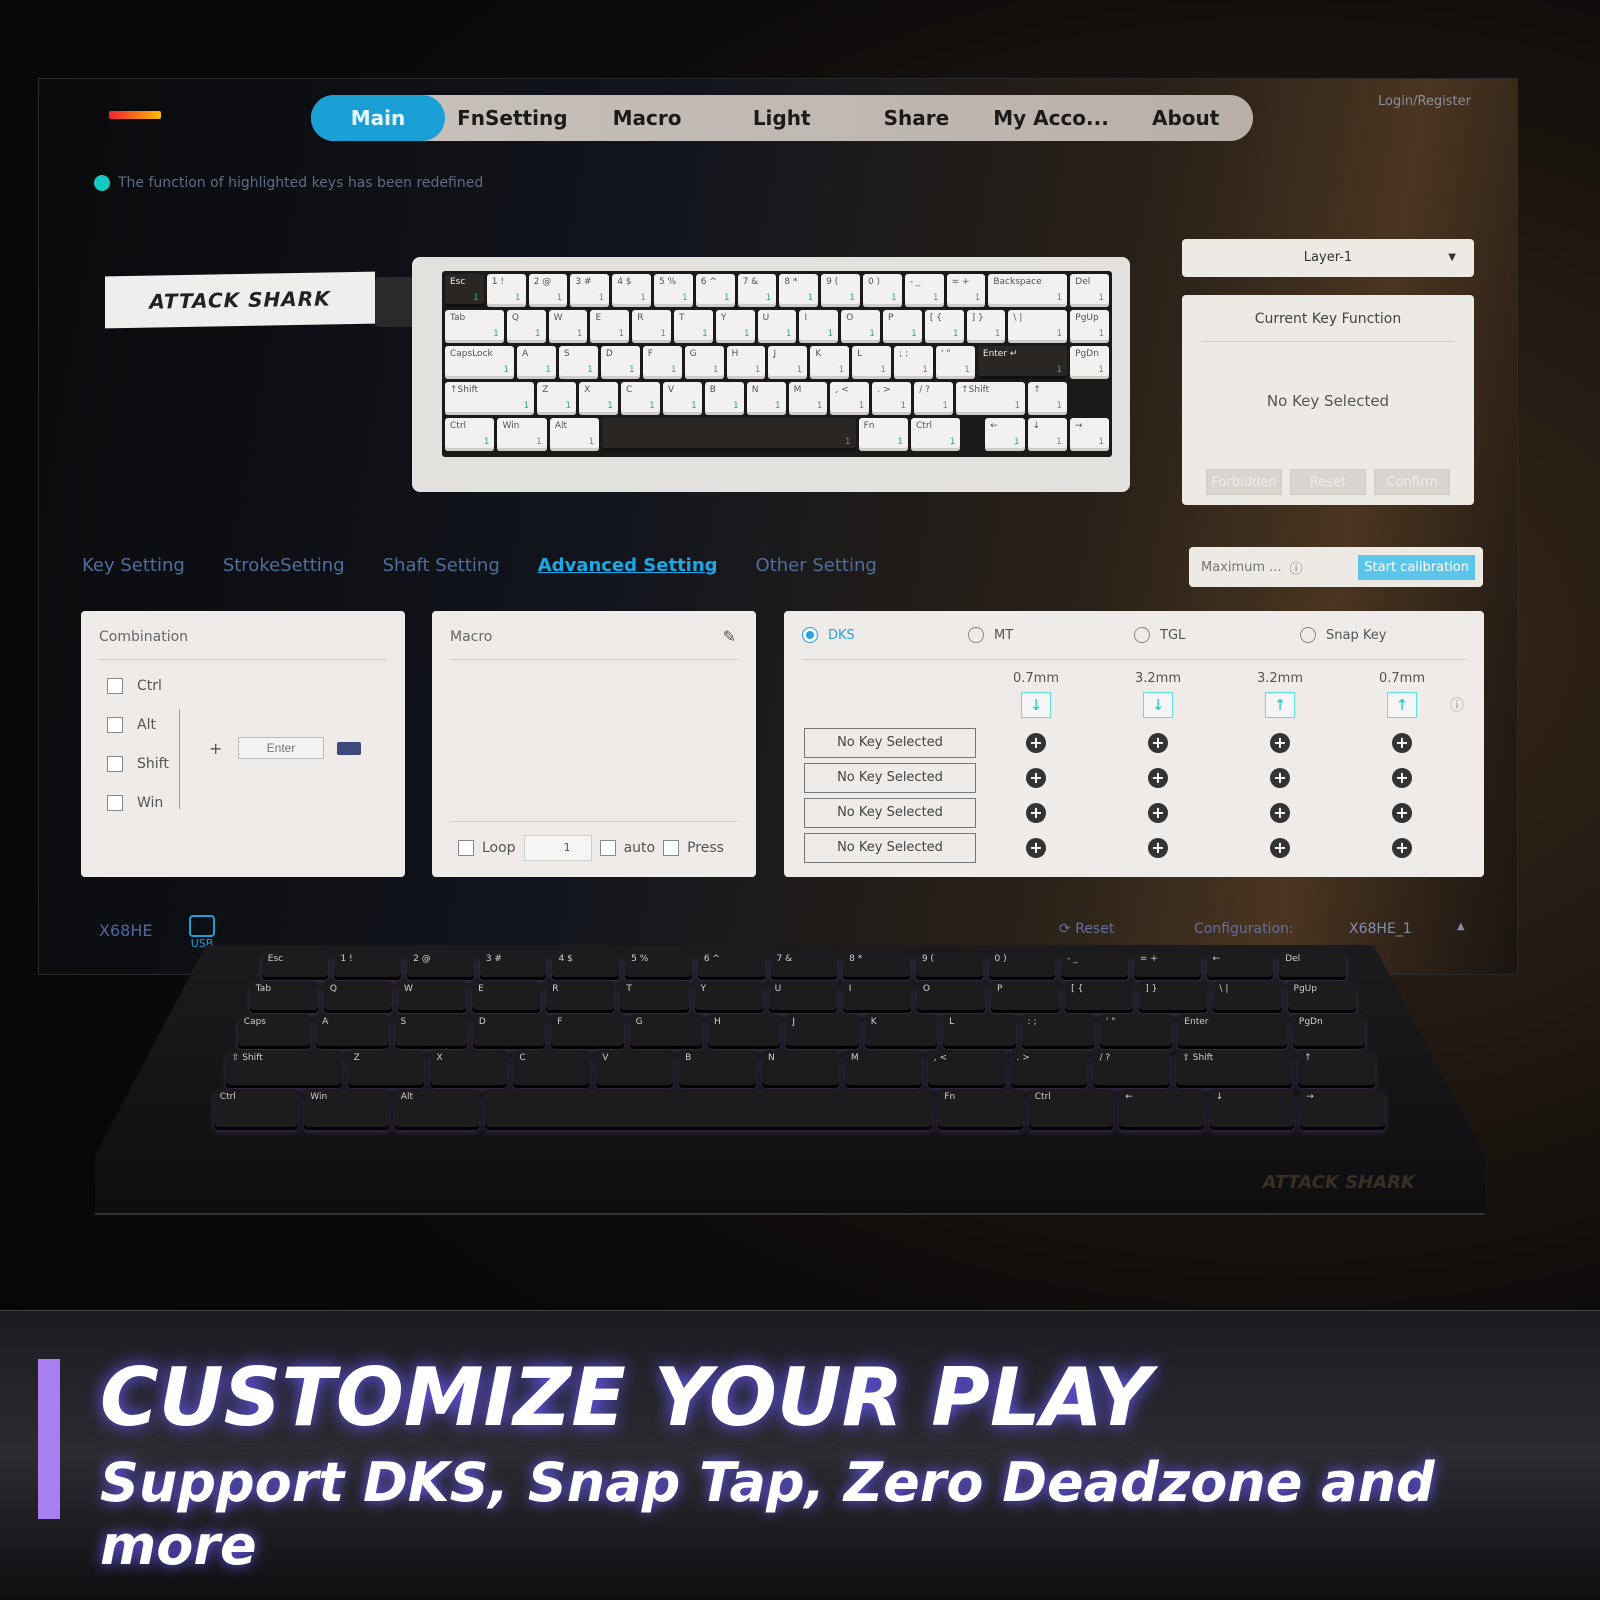 This screenshot has height=1600, width=1600. What do you see at coordinates (1416, 567) in the screenshot?
I see `start-calibration-button: Start calibration` at bounding box center [1416, 567].